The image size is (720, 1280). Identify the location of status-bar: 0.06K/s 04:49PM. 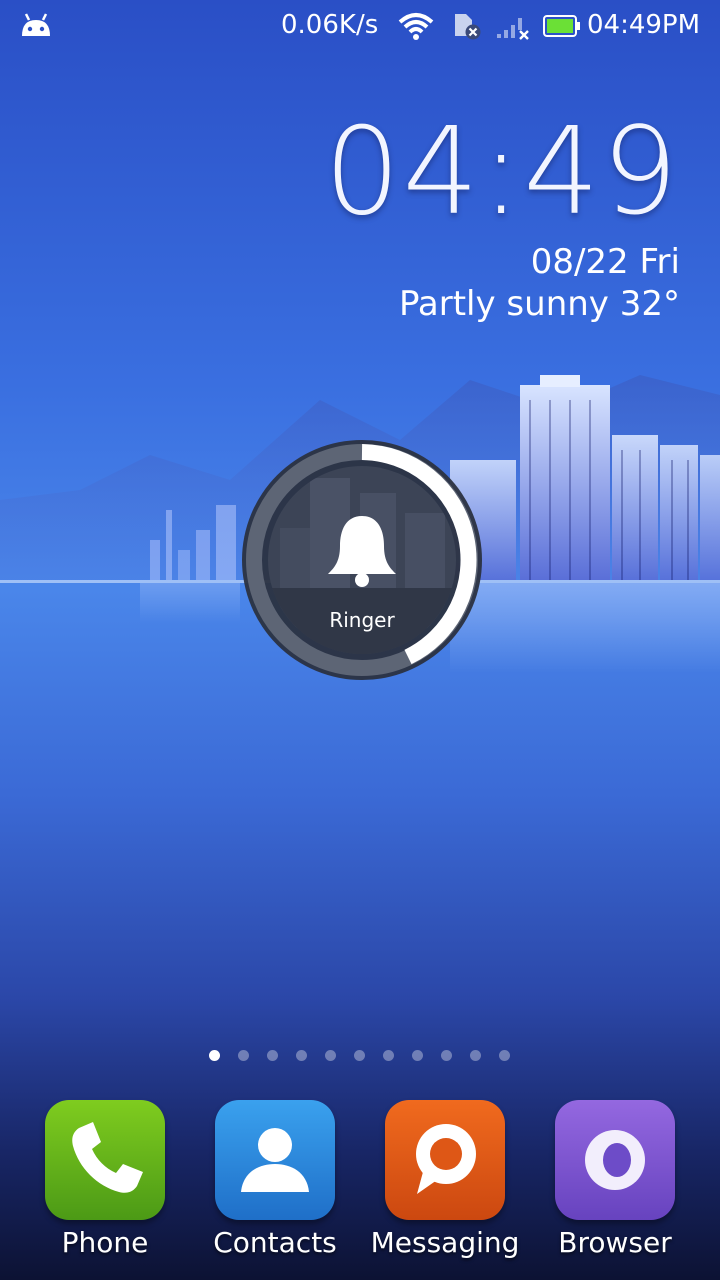
(360, 26).